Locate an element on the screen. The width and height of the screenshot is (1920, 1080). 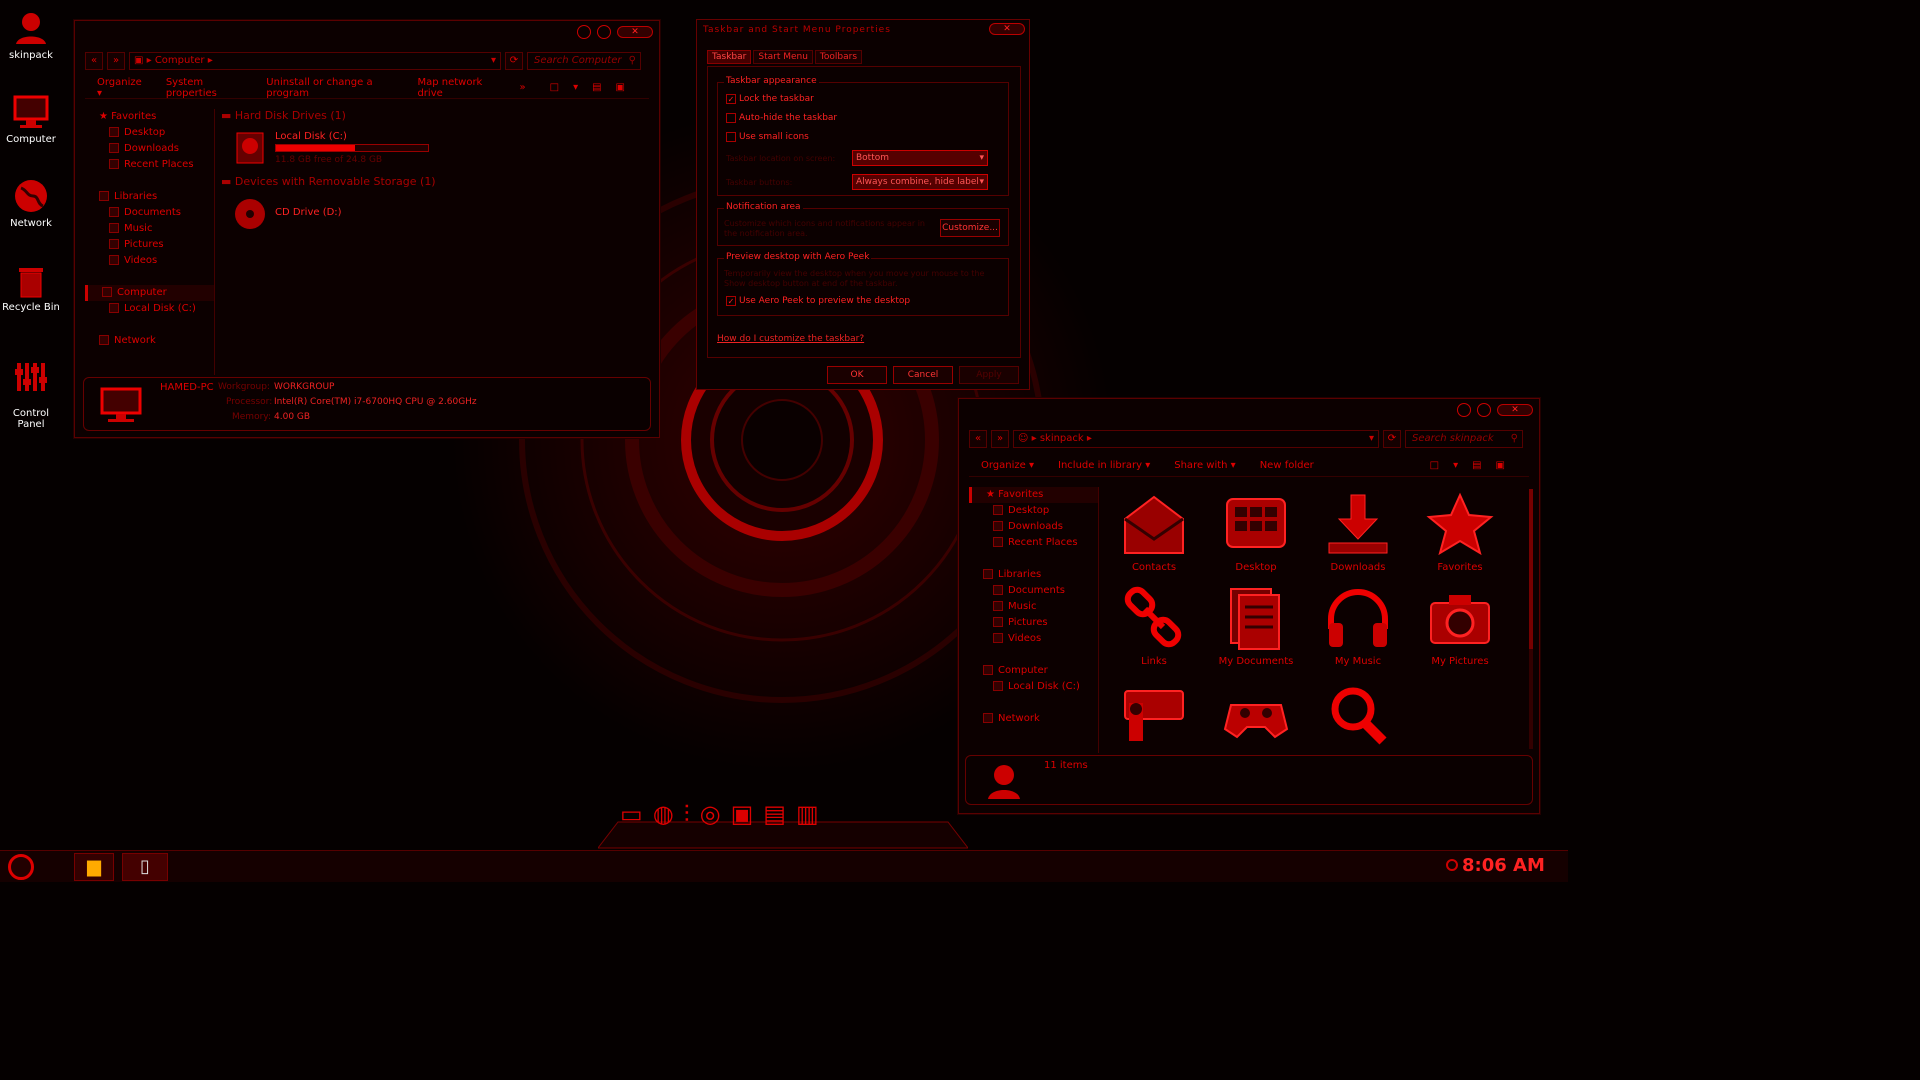
desktop-icon-computer: Computer is located at coordinates (31, 119).